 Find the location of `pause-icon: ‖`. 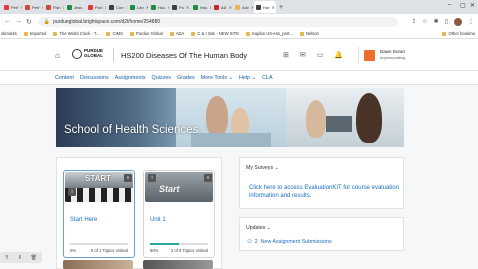

pause-icon: ‖ is located at coordinates (20, 258).